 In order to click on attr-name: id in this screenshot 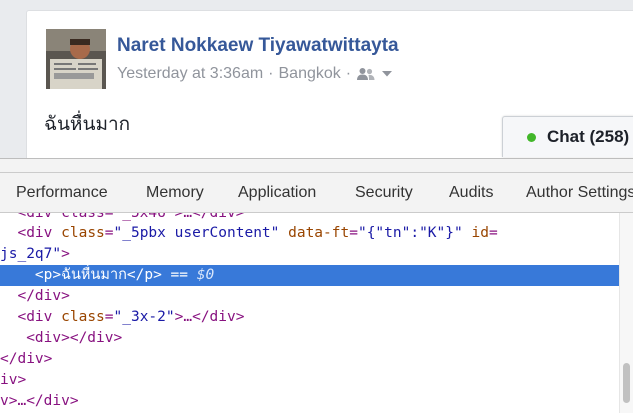, I will do `click(475, 233)`.